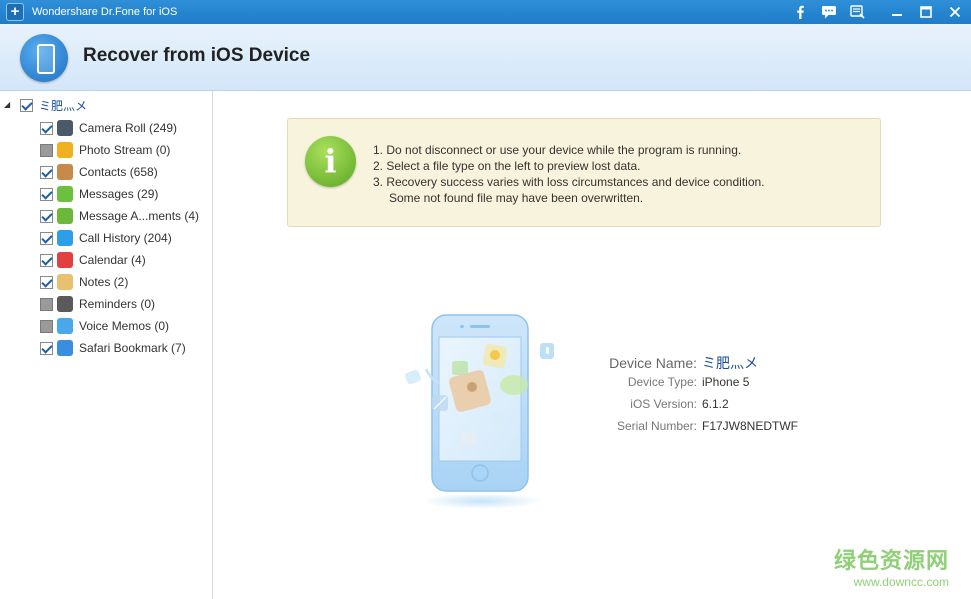 The image size is (971, 599). I want to click on ios-version-row: iOS Version: 6.1.2, so click(686, 408).